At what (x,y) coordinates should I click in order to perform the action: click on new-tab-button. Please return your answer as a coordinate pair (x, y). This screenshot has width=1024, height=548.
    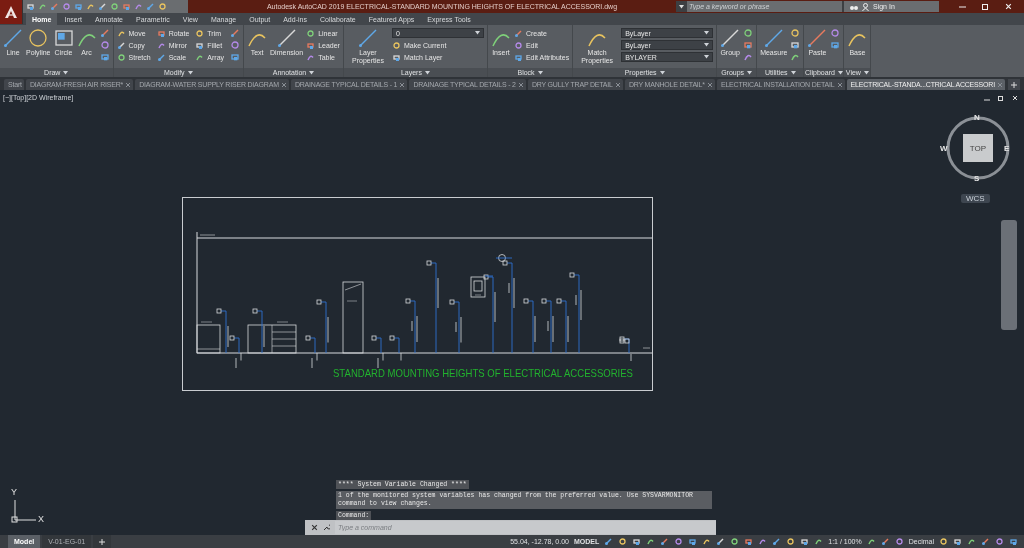
    Looking at the image, I should click on (1013, 84).